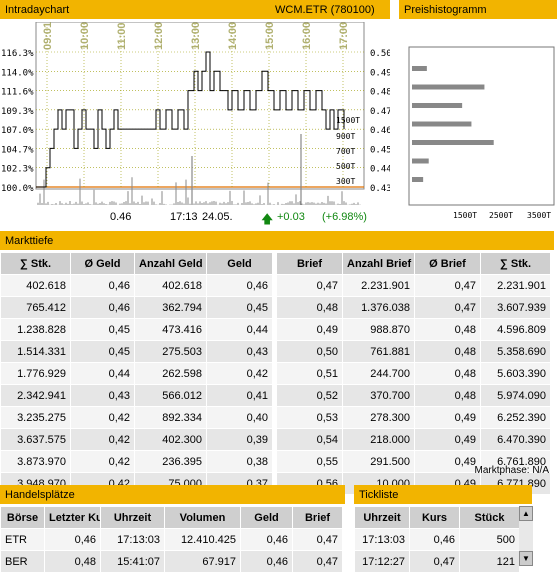  Describe the element at coordinates (35, 461) in the screenshot. I see `table-cell: 3.873.970` at that location.